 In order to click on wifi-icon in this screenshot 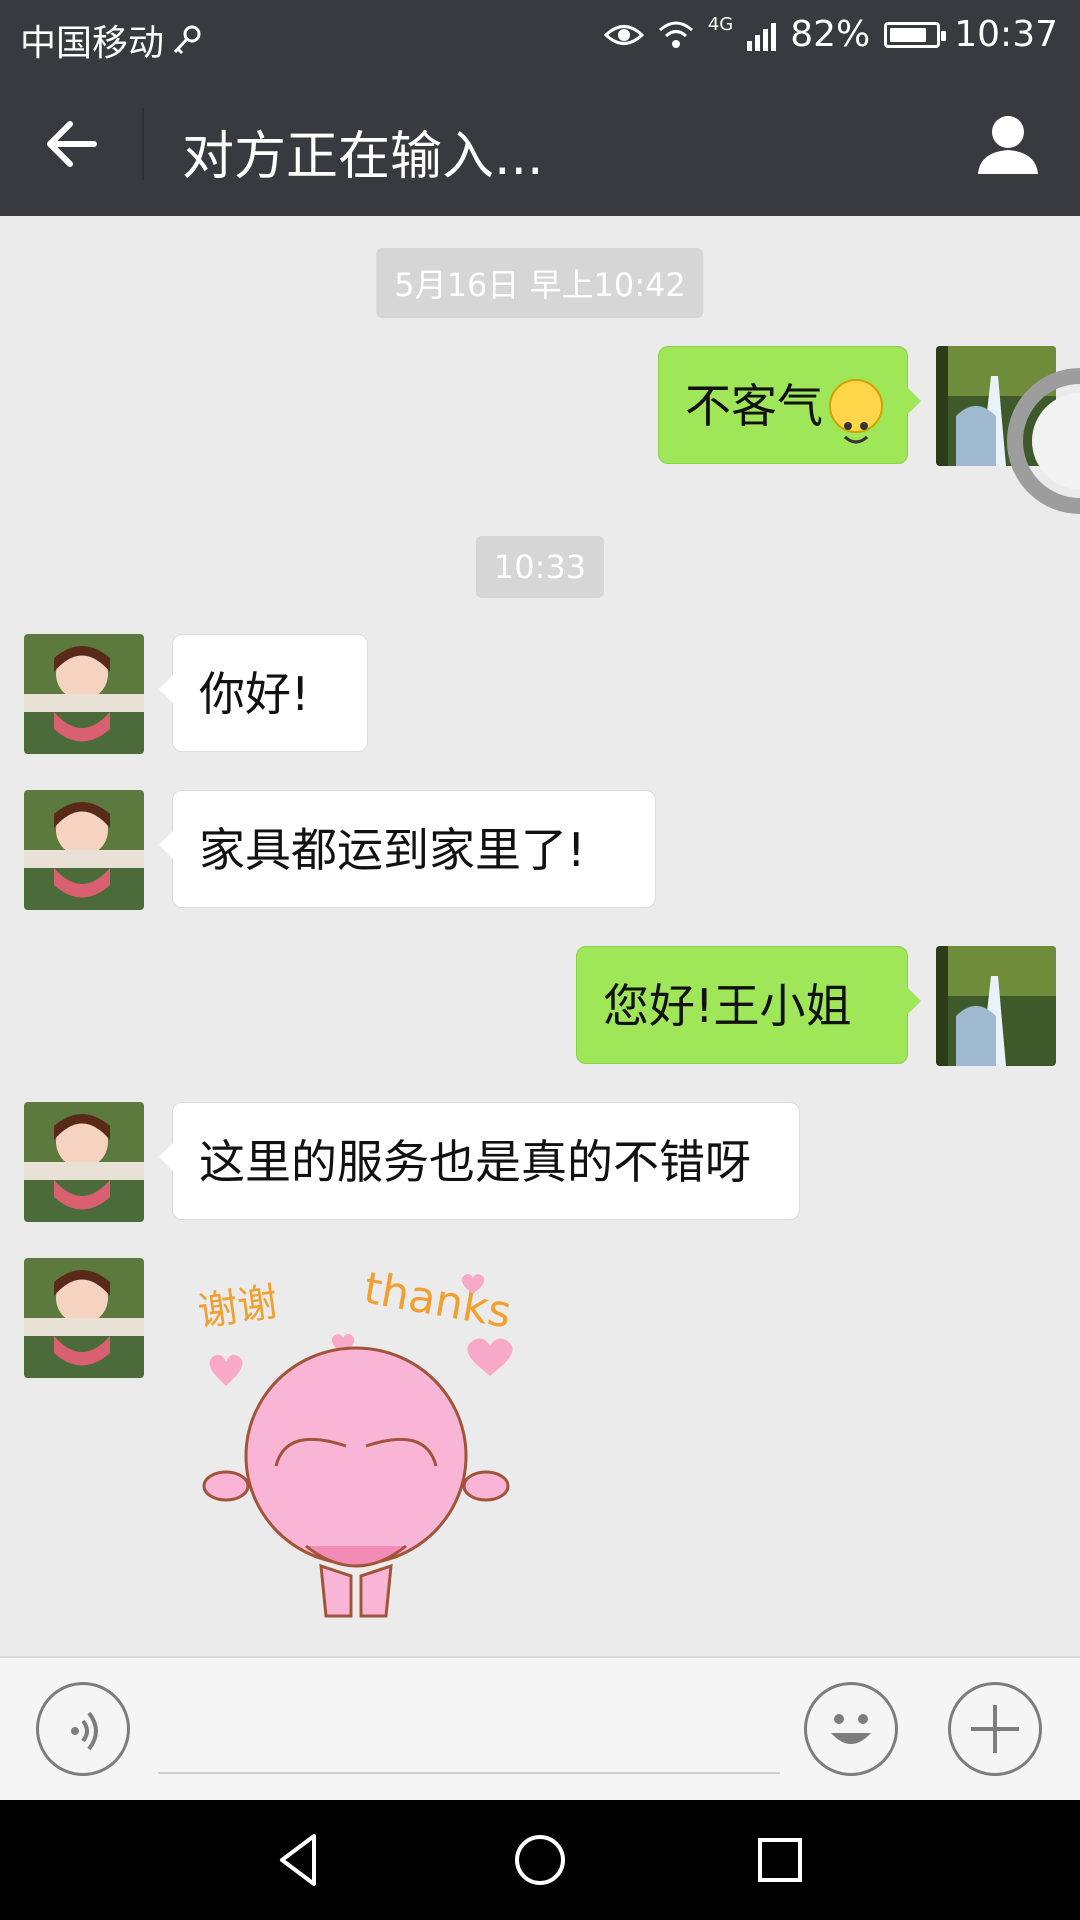, I will do `click(675, 34)`.